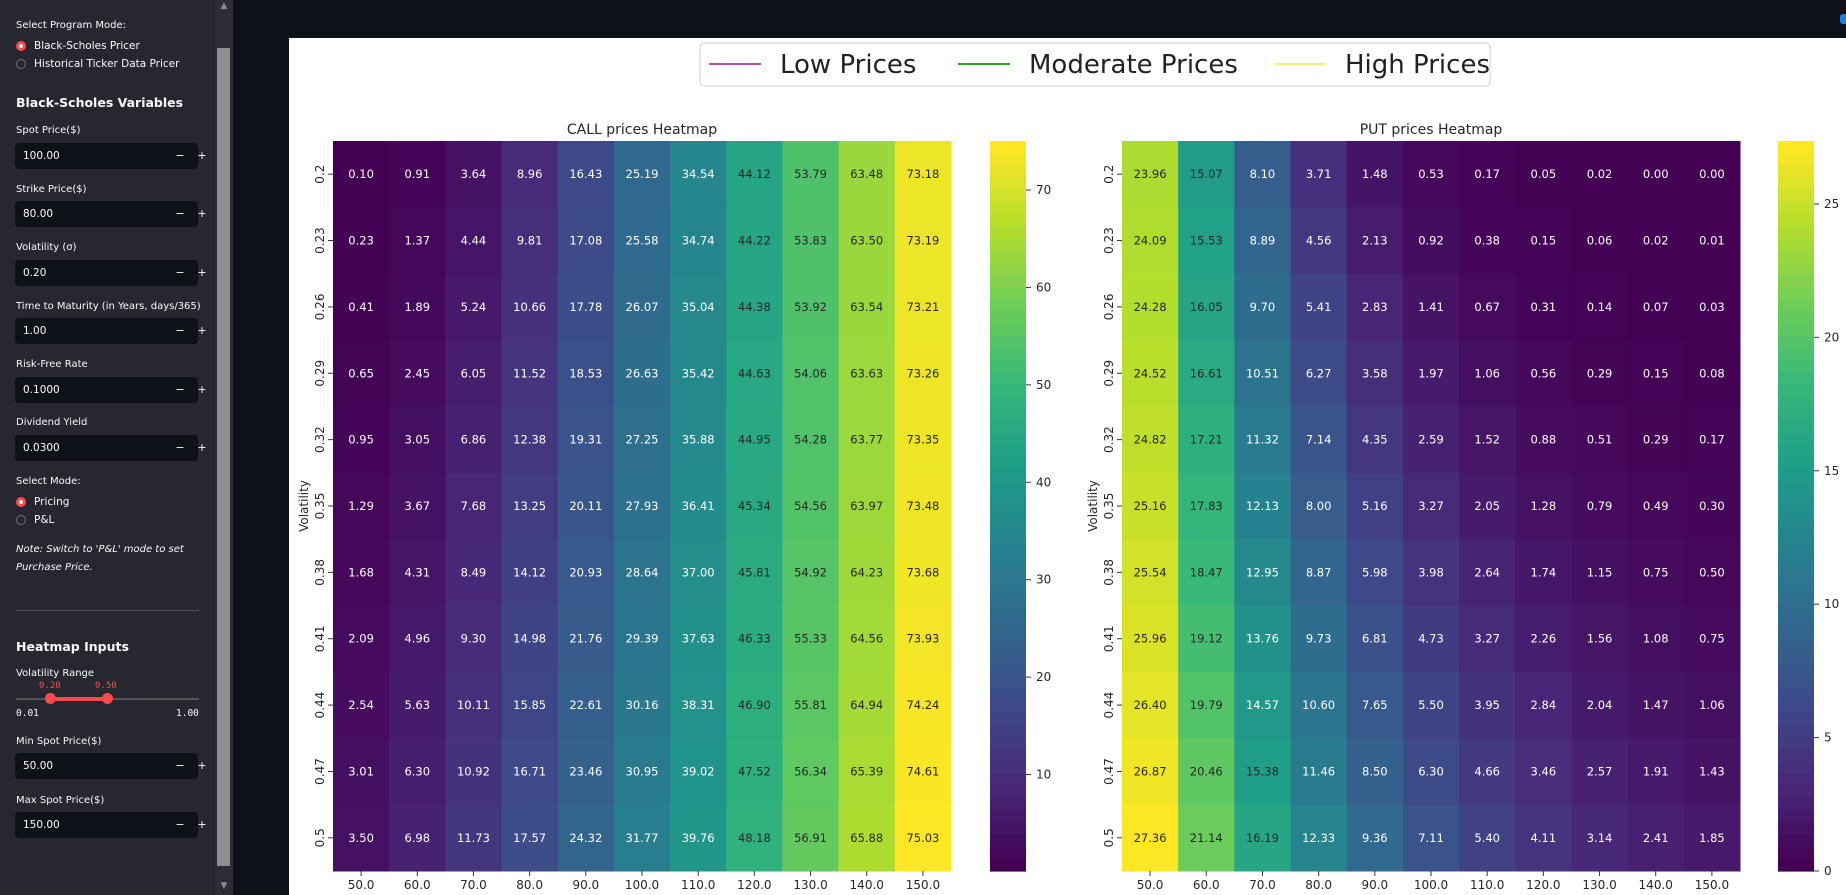 This screenshot has height=895, width=1846. What do you see at coordinates (642, 241) in the screenshot?
I see `cell-value-label: 25.58` at bounding box center [642, 241].